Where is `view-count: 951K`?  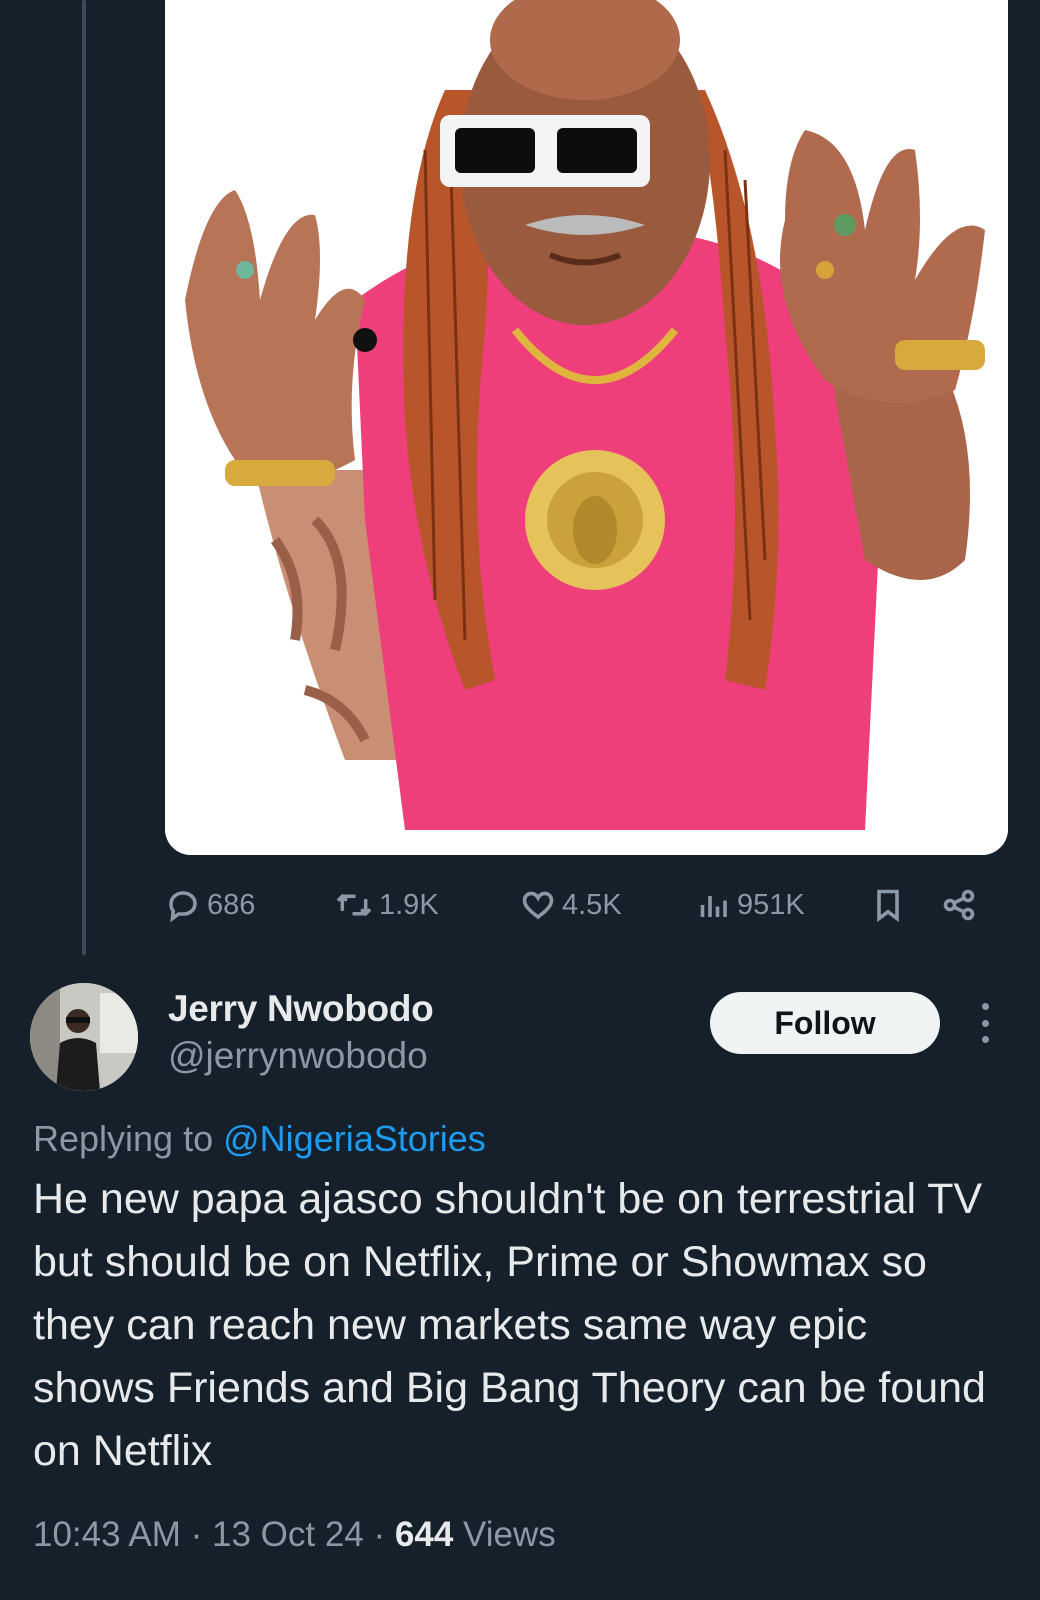
view-count: 951K is located at coordinates (771, 904).